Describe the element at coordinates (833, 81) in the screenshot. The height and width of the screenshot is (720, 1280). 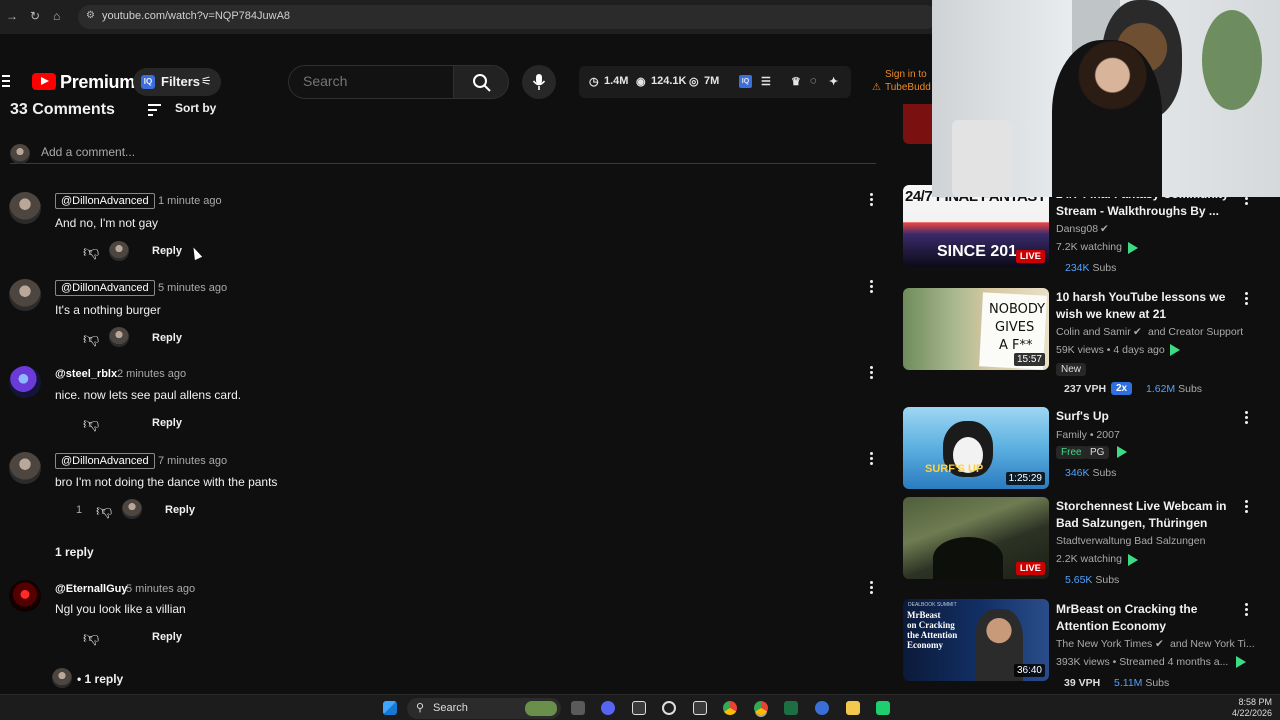
I see `sparkle-icon: ✦` at that location.